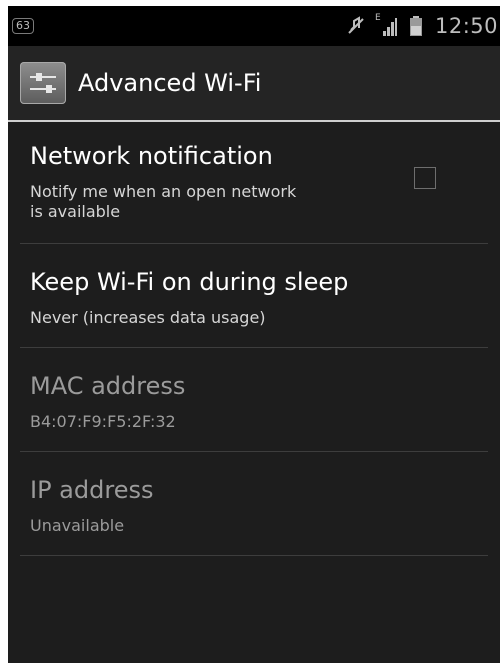 Image resolution: width=502 pixels, height=663 pixels. What do you see at coordinates (92, 490) in the screenshot?
I see `pref-title: IP address` at bounding box center [92, 490].